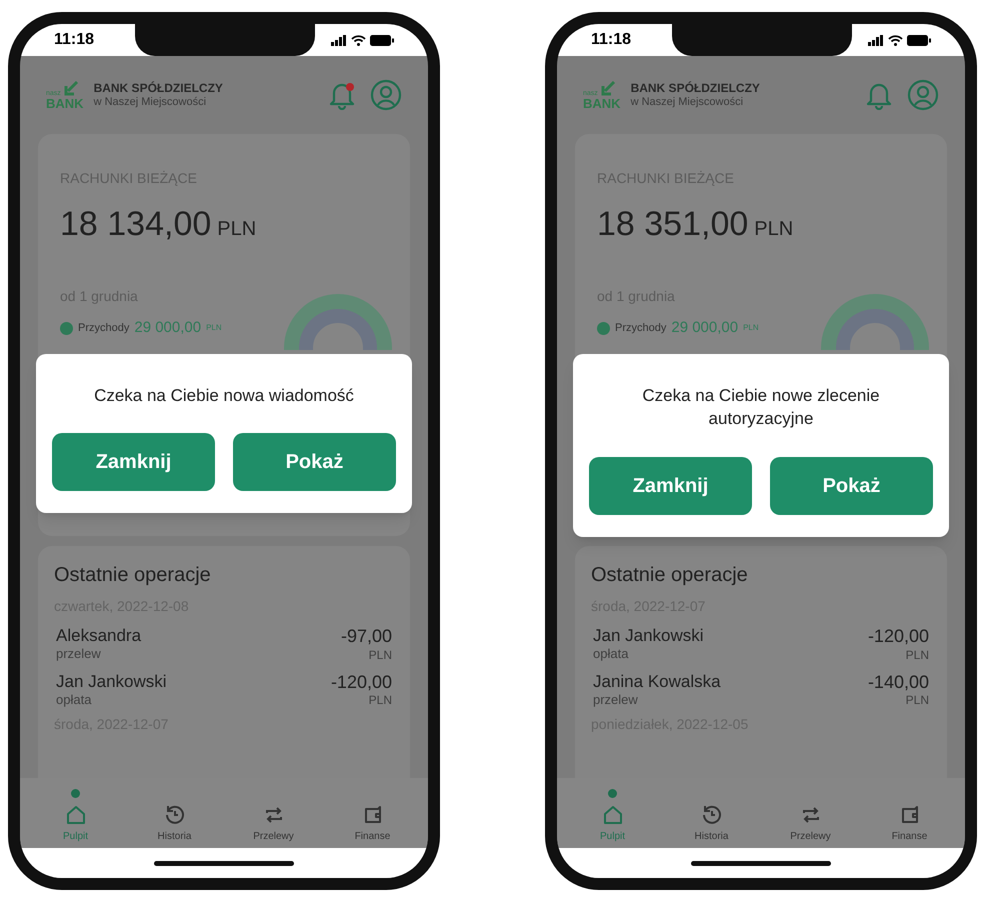  What do you see at coordinates (224, 643) in the screenshot?
I see `operation-row: Aleksandra przelew -97,00 PLN` at bounding box center [224, 643].